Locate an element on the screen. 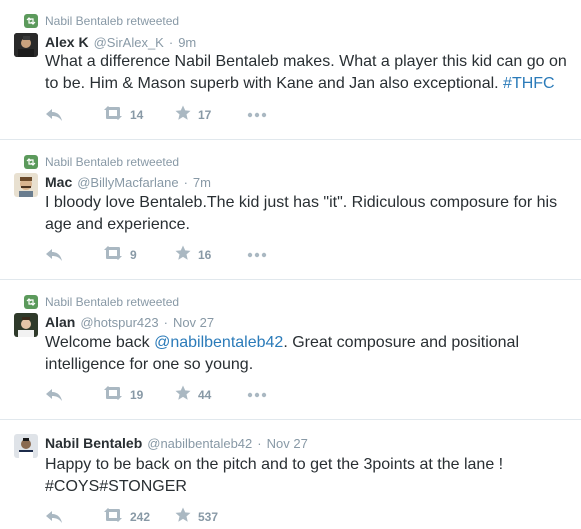 The height and width of the screenshot is (529, 581). retweet-count: 19 is located at coordinates (137, 395).